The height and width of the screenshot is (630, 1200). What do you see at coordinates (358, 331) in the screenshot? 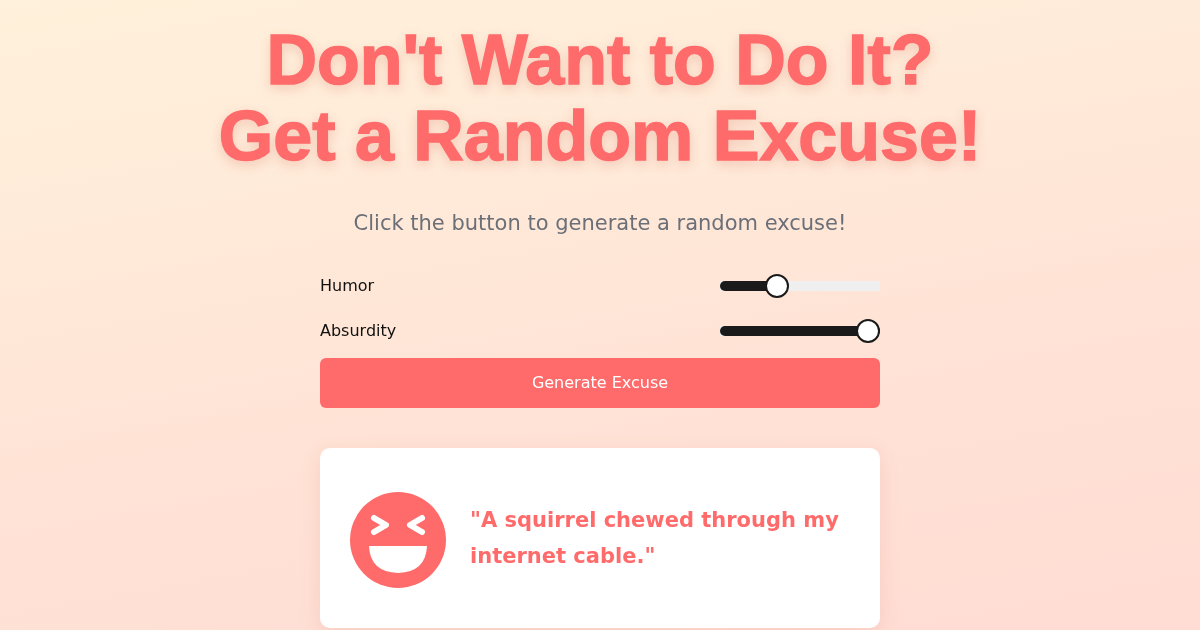
I see `slider-label: Absurdity` at bounding box center [358, 331].